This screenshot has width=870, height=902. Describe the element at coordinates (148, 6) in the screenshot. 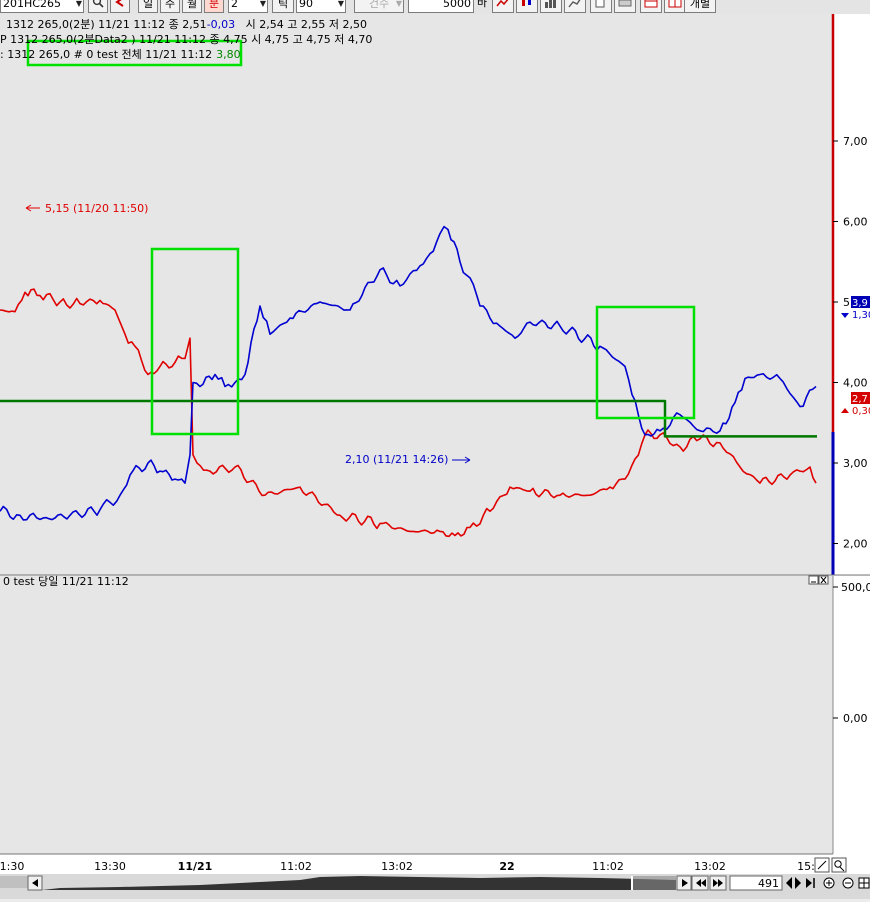

I see `tab-day: 일` at that location.